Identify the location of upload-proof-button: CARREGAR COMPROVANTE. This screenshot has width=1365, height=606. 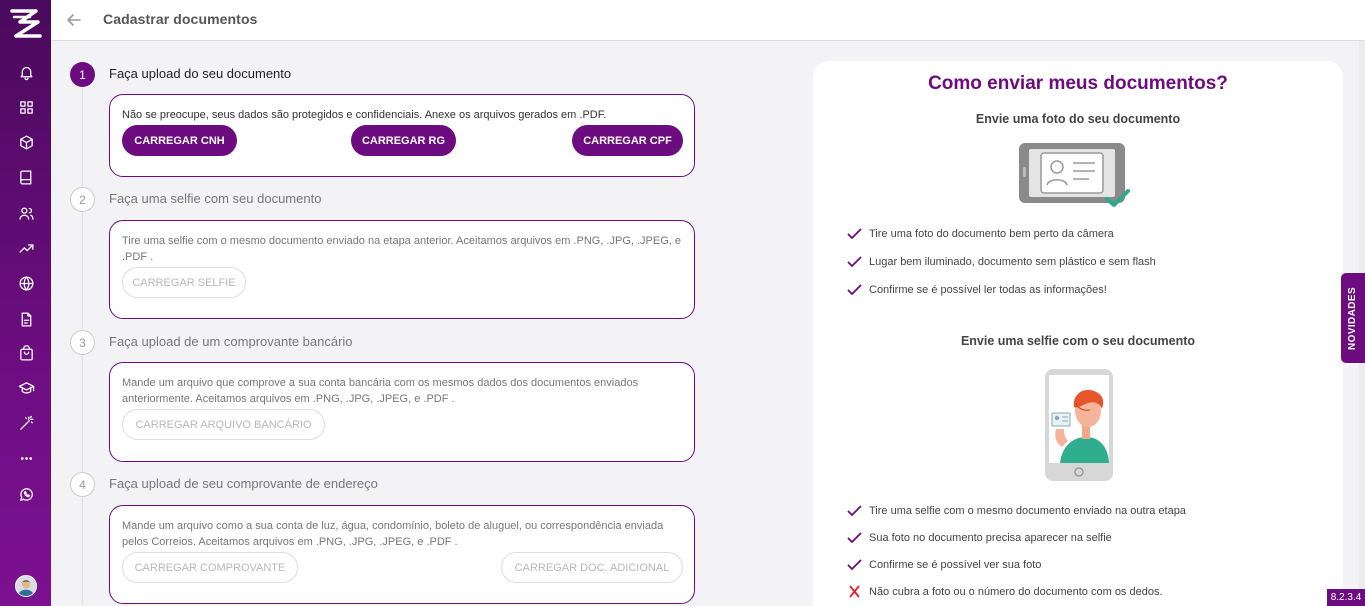
(210, 567).